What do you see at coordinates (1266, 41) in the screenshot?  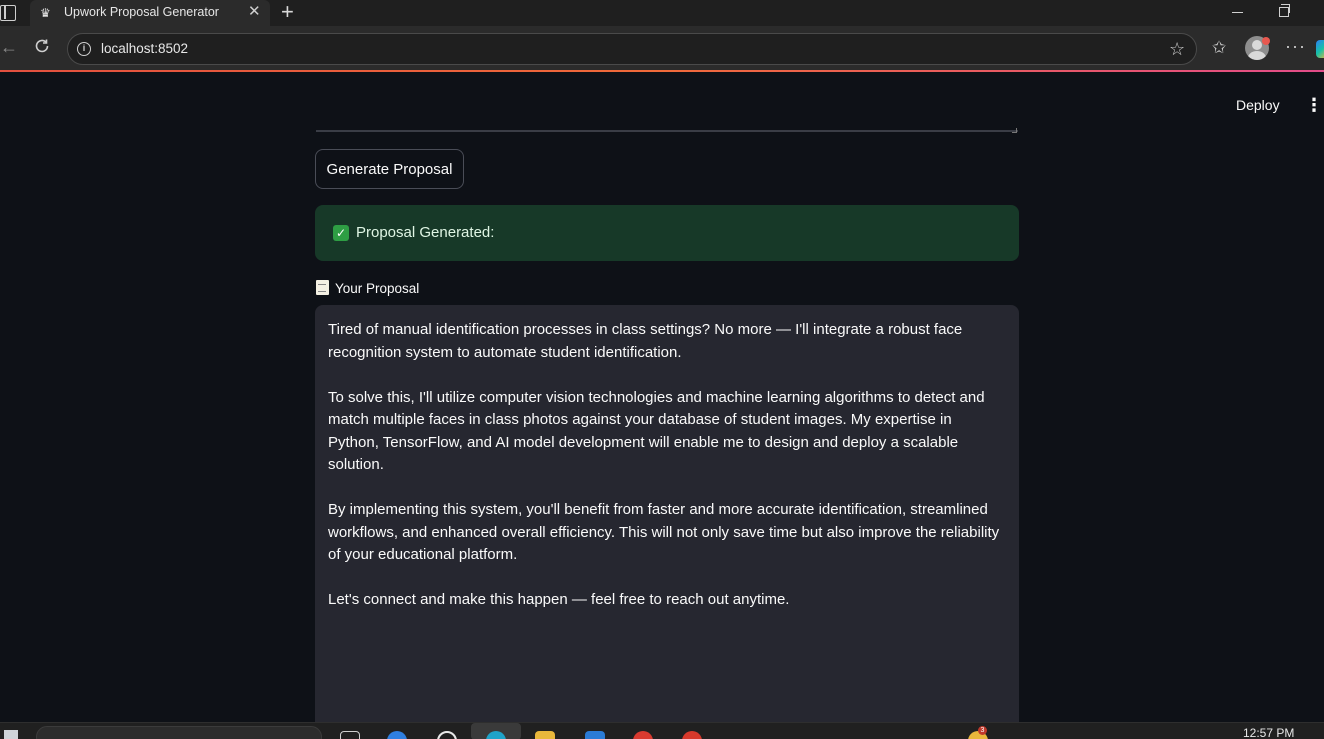 I see `profile-notification-dot` at bounding box center [1266, 41].